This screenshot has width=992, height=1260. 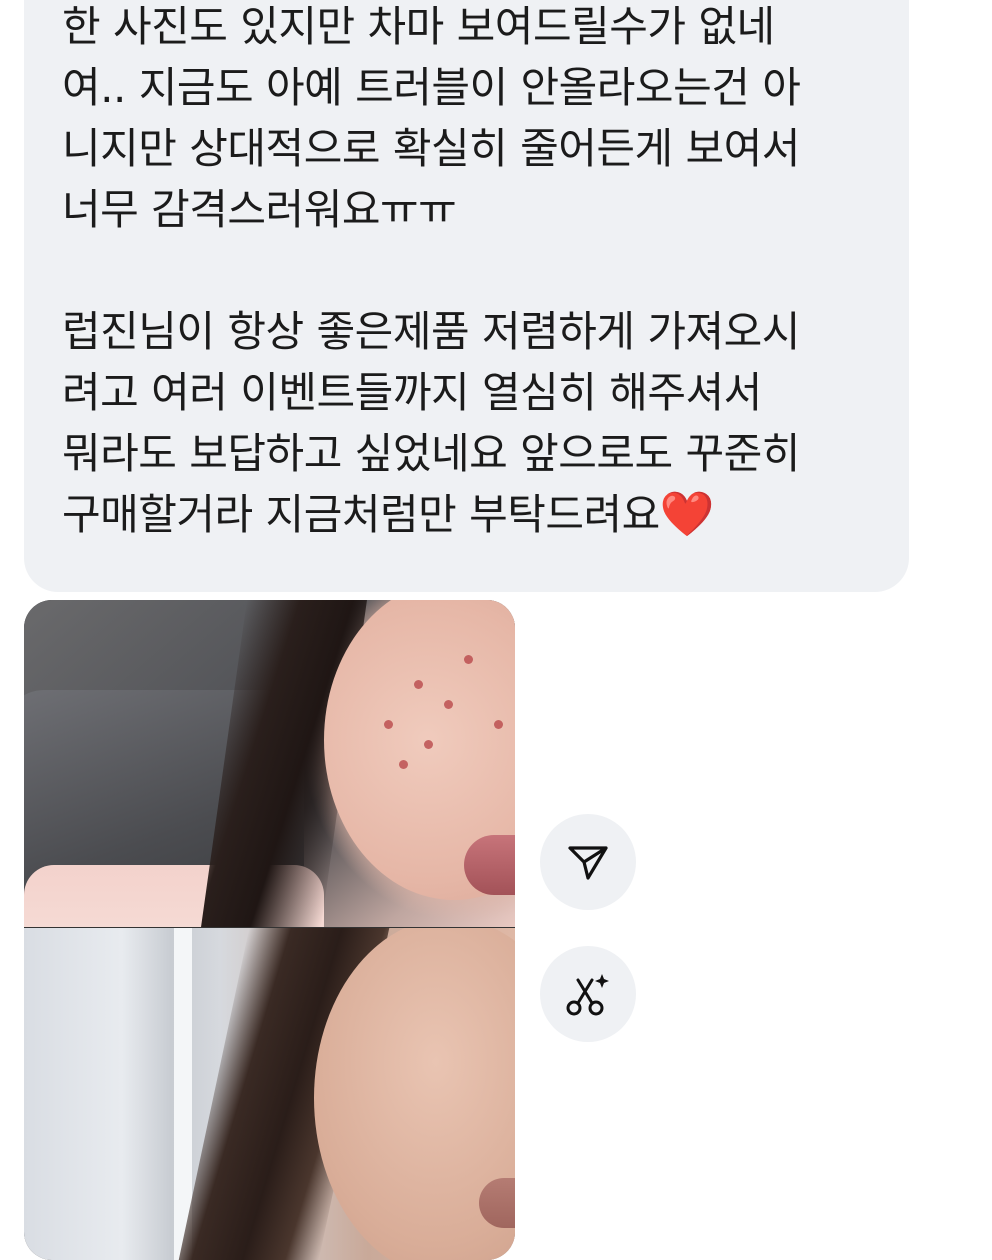 I want to click on lips-shape, so click(x=489, y=865).